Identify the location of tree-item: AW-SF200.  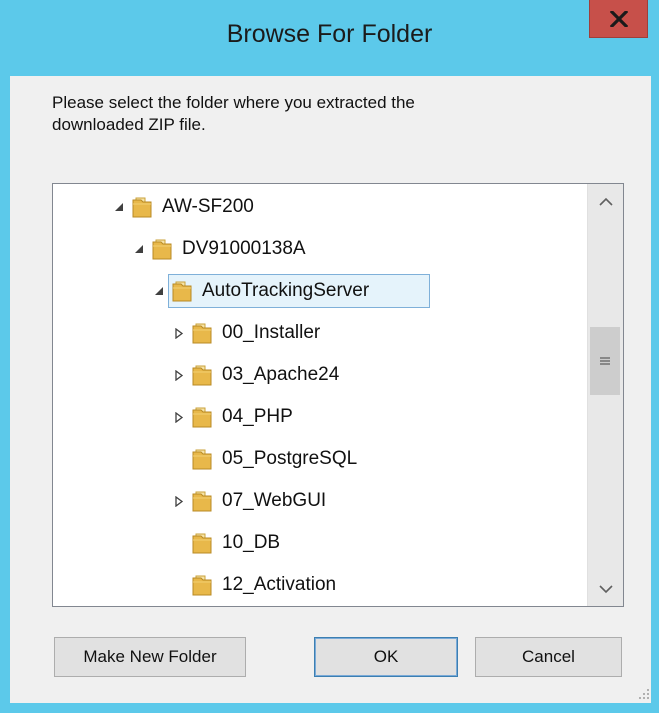
(318, 207).